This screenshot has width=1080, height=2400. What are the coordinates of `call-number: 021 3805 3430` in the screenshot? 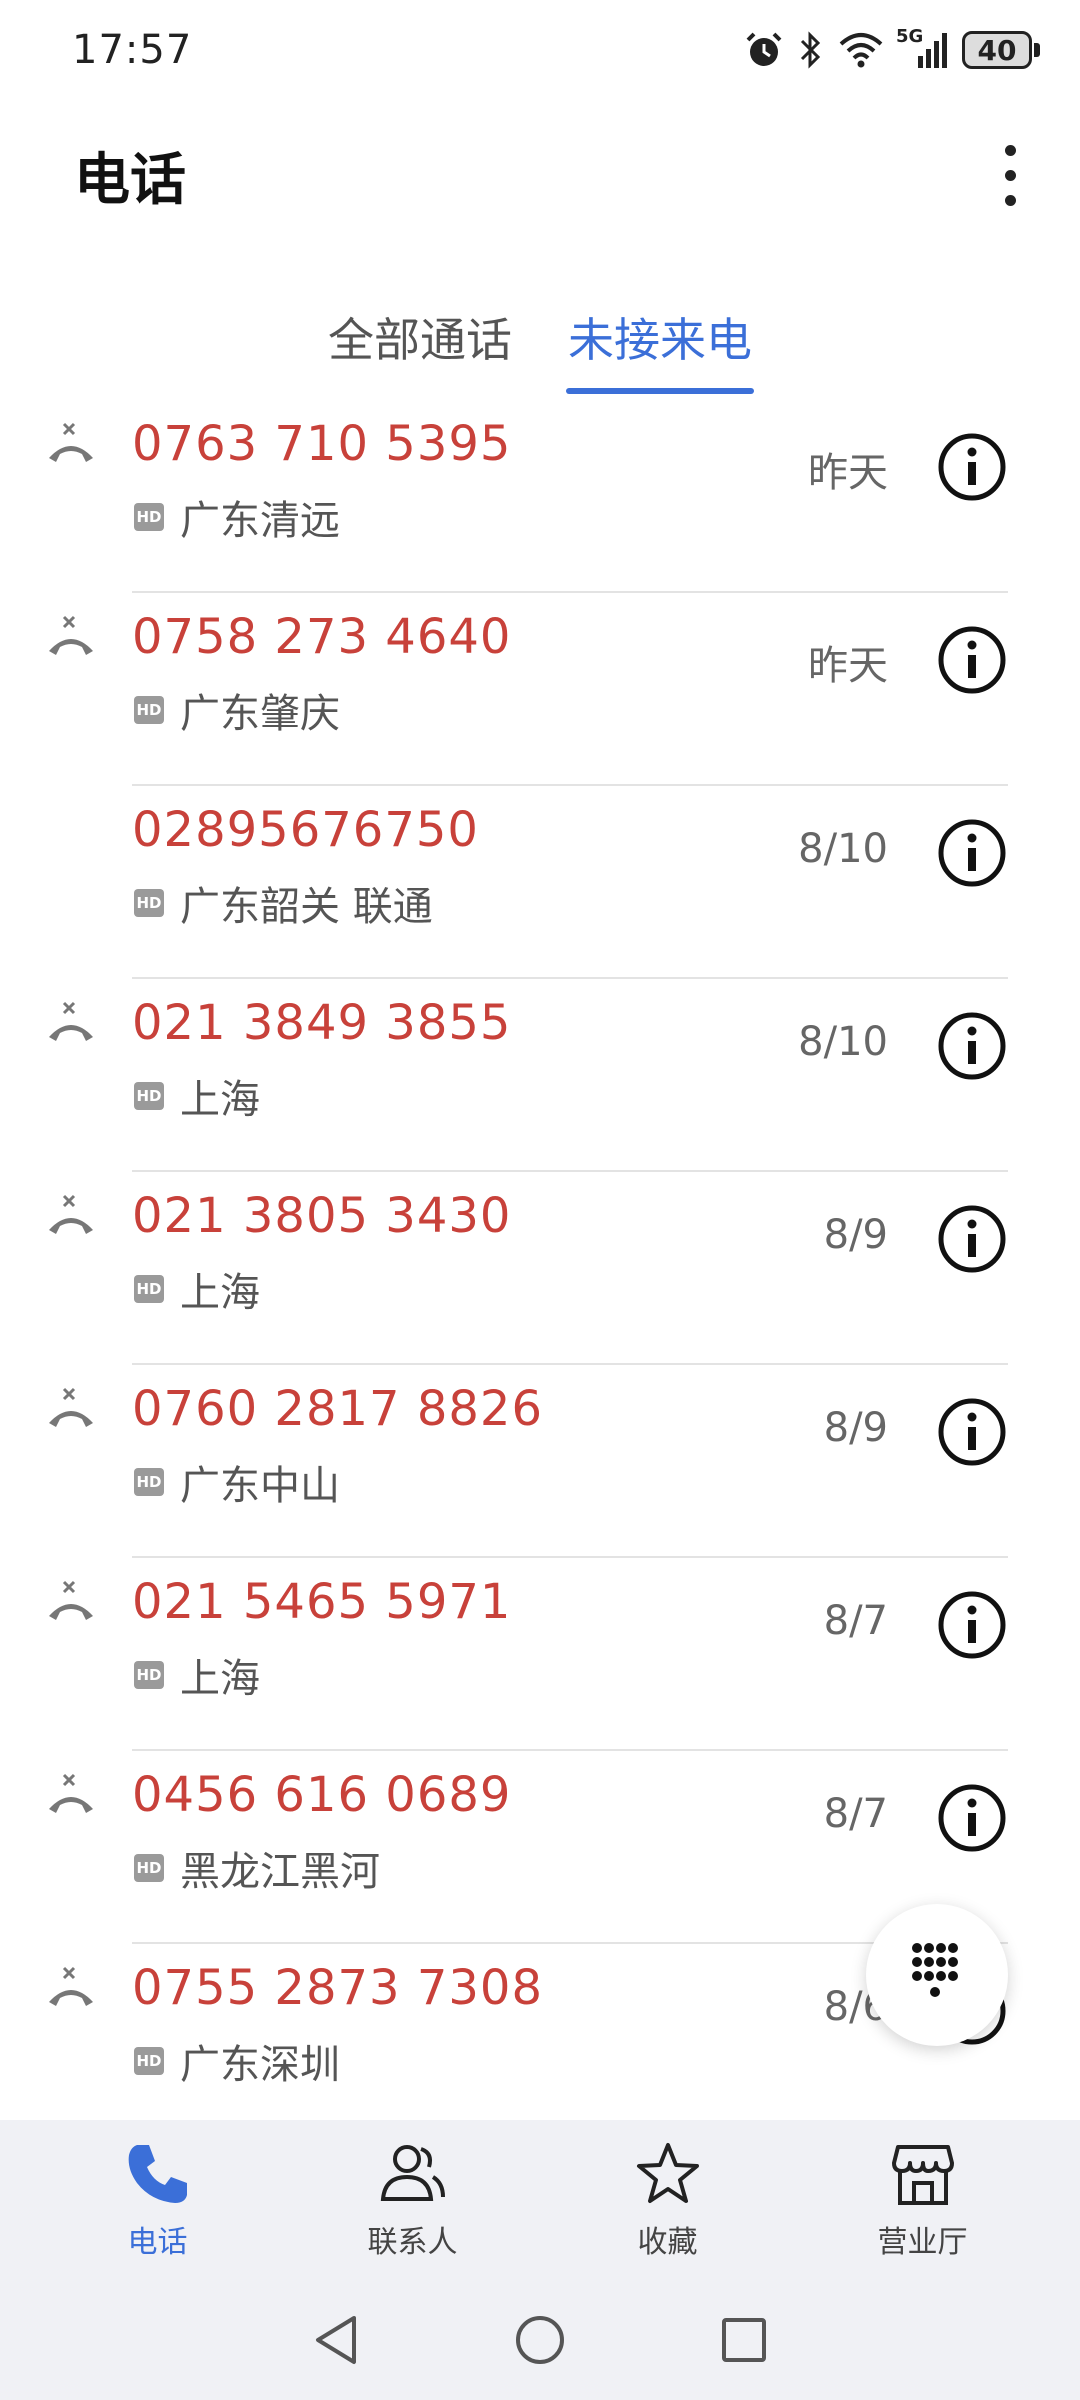 It's located at (322, 1216).